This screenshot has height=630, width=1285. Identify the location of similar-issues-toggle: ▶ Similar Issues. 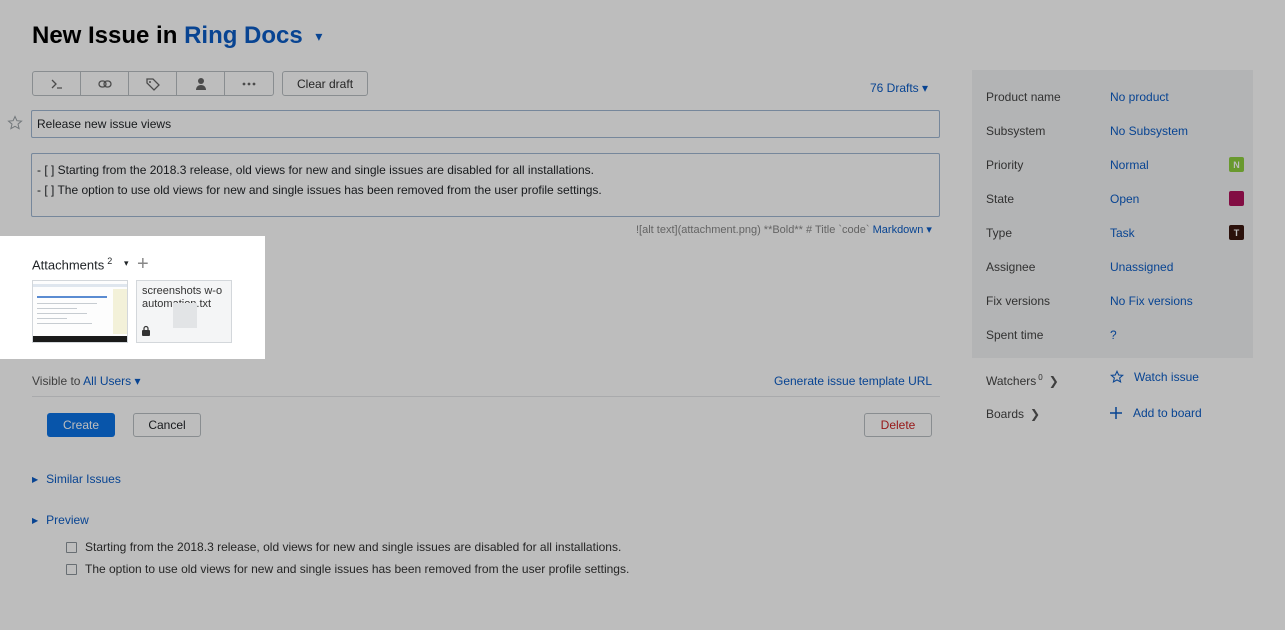
(76, 479).